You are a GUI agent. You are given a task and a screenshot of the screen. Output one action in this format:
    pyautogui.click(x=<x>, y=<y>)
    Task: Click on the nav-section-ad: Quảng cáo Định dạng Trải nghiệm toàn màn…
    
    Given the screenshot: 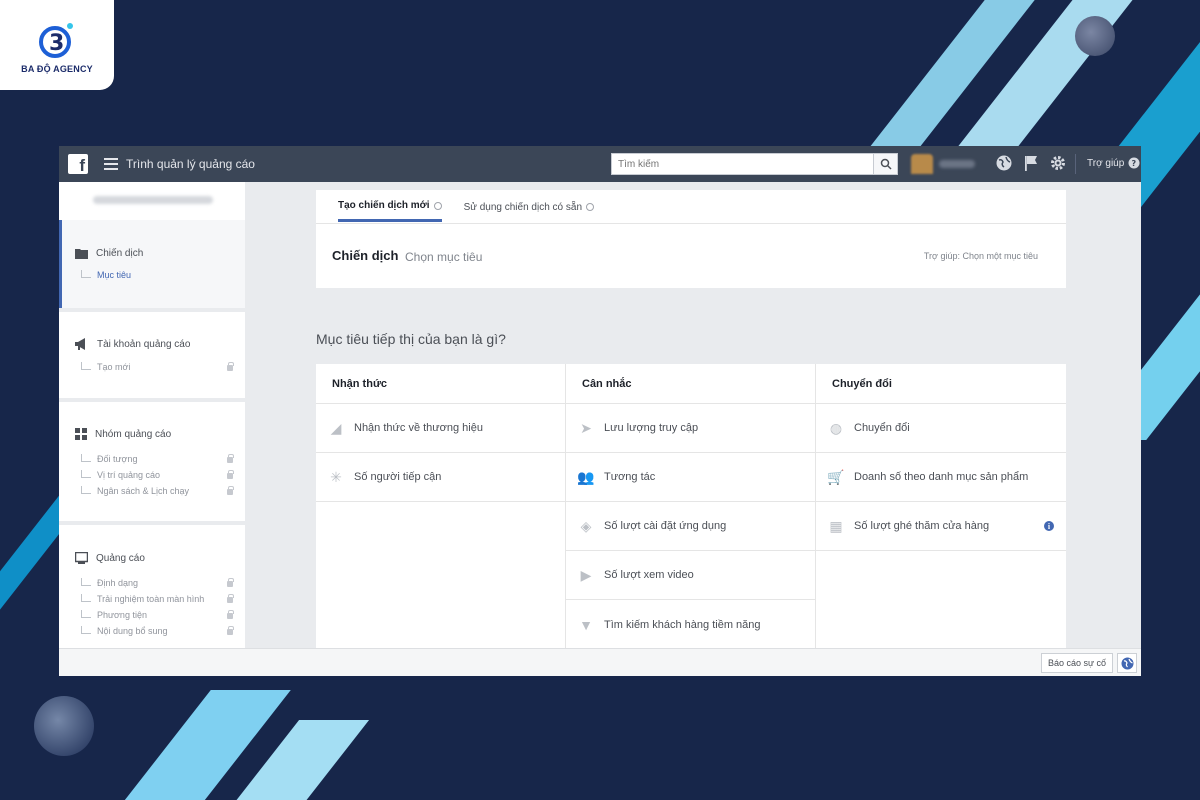 What is the action you would take?
    pyautogui.click(x=152, y=586)
    